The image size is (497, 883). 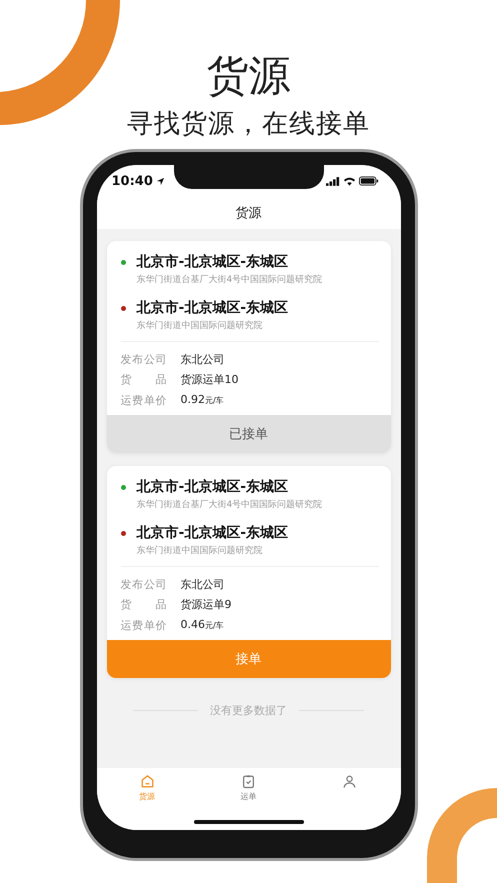 What do you see at coordinates (349, 181) in the screenshot?
I see `wifi-icon` at bounding box center [349, 181].